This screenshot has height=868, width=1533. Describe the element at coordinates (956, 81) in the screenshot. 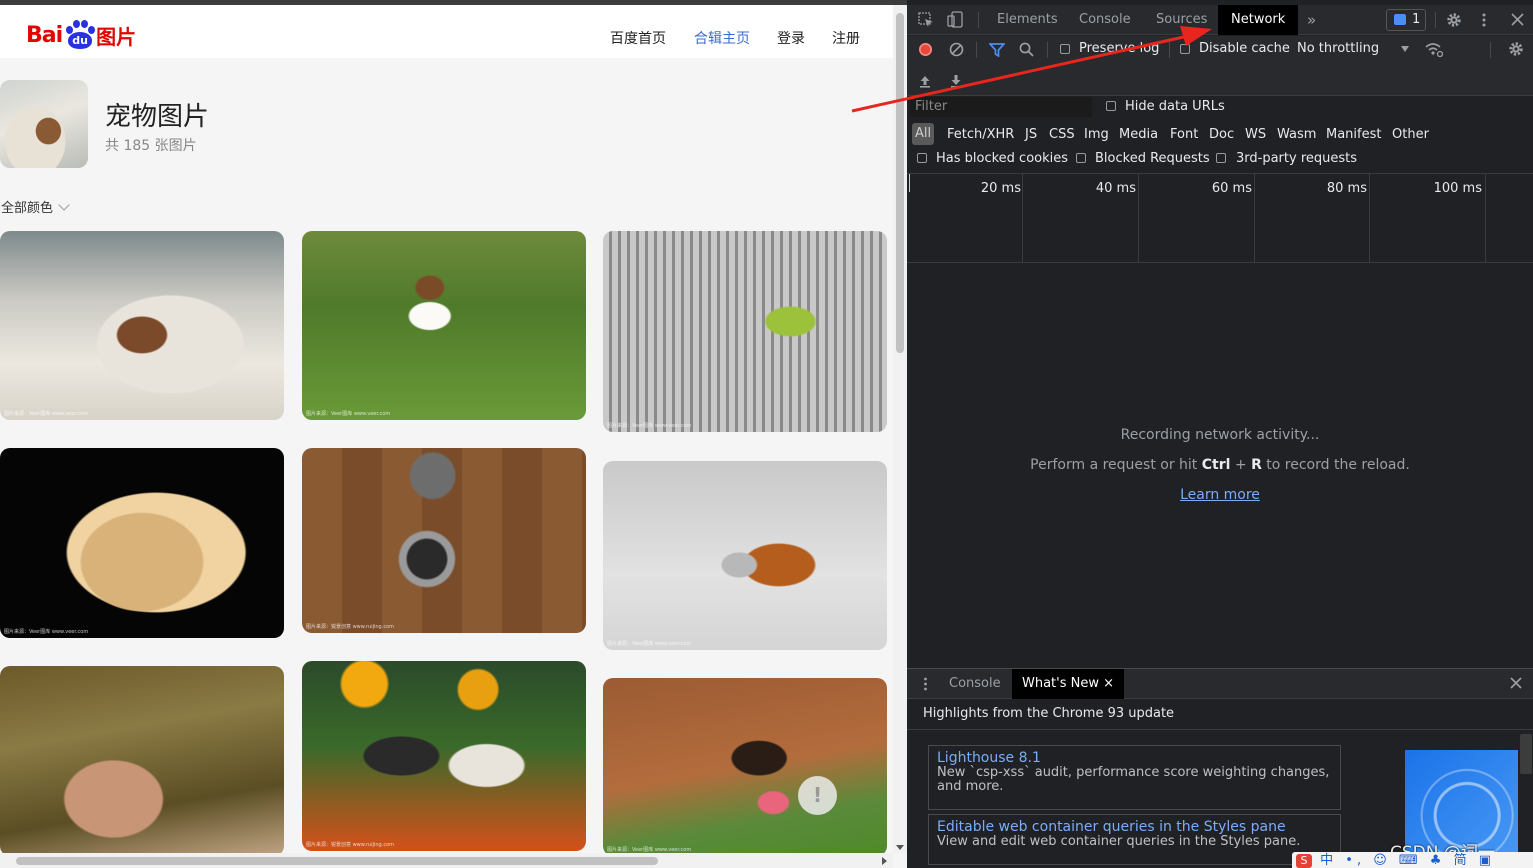

I see `export-har-icon` at that location.